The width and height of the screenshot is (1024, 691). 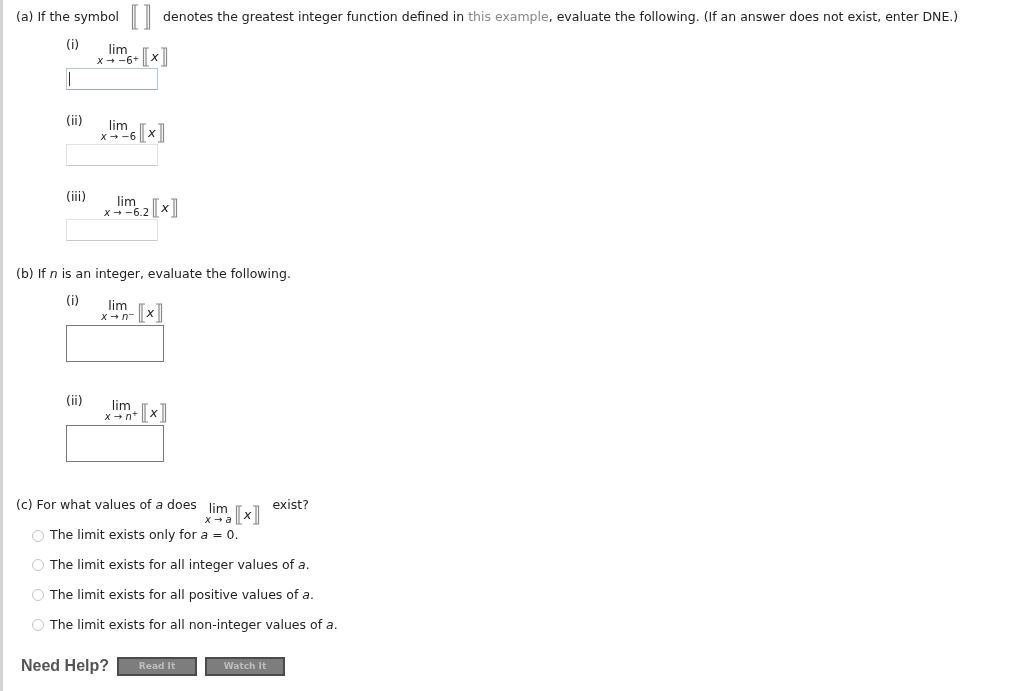 What do you see at coordinates (561, 16) in the screenshot?
I see `question-text: denotes the greatest integer function defined in this example, evaluate the following. (If an answer does not exist, enter DNE.)` at bounding box center [561, 16].